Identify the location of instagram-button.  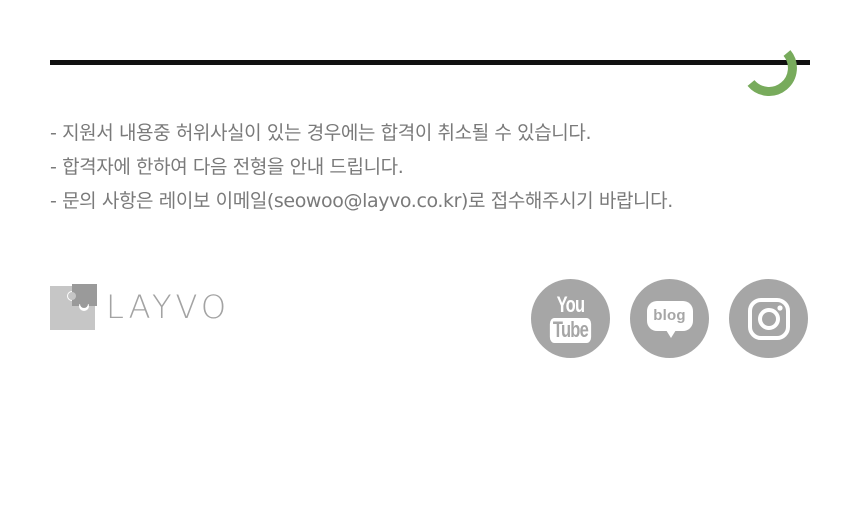
(768, 318).